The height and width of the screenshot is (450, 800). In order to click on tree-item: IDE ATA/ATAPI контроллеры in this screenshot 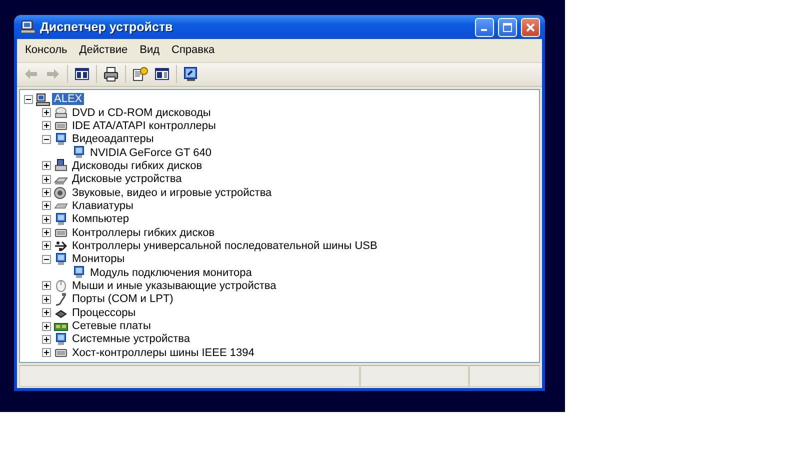, I will do `click(144, 126)`.